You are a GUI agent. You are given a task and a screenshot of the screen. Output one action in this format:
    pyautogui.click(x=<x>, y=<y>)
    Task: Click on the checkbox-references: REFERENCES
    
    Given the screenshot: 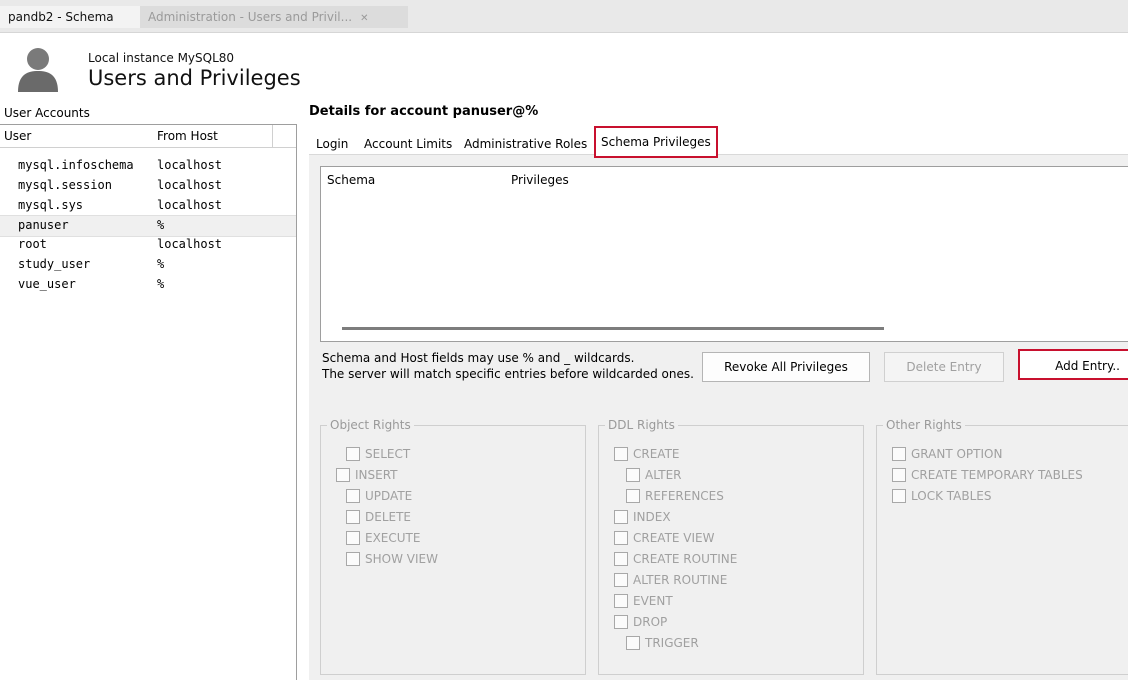 What is the action you would take?
    pyautogui.click(x=675, y=496)
    